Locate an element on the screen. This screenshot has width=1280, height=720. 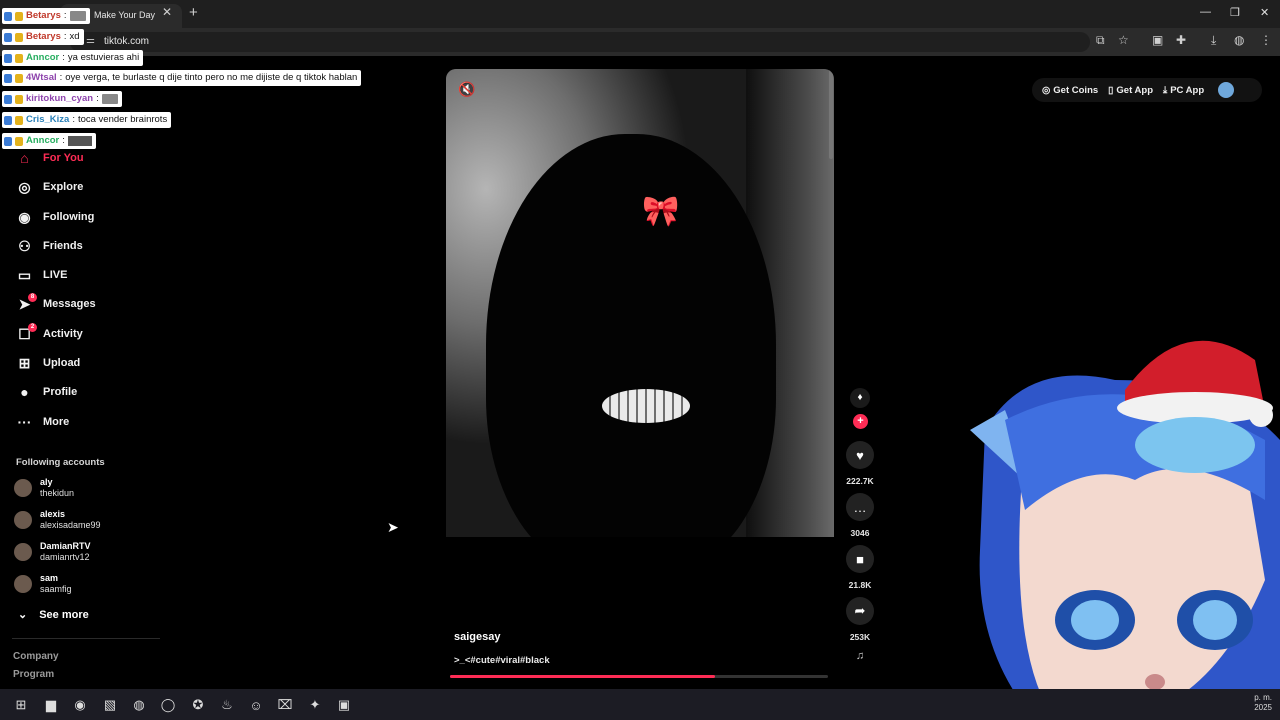
video-caption: >_<#cute#viral#black is located at coordinates (502, 660).